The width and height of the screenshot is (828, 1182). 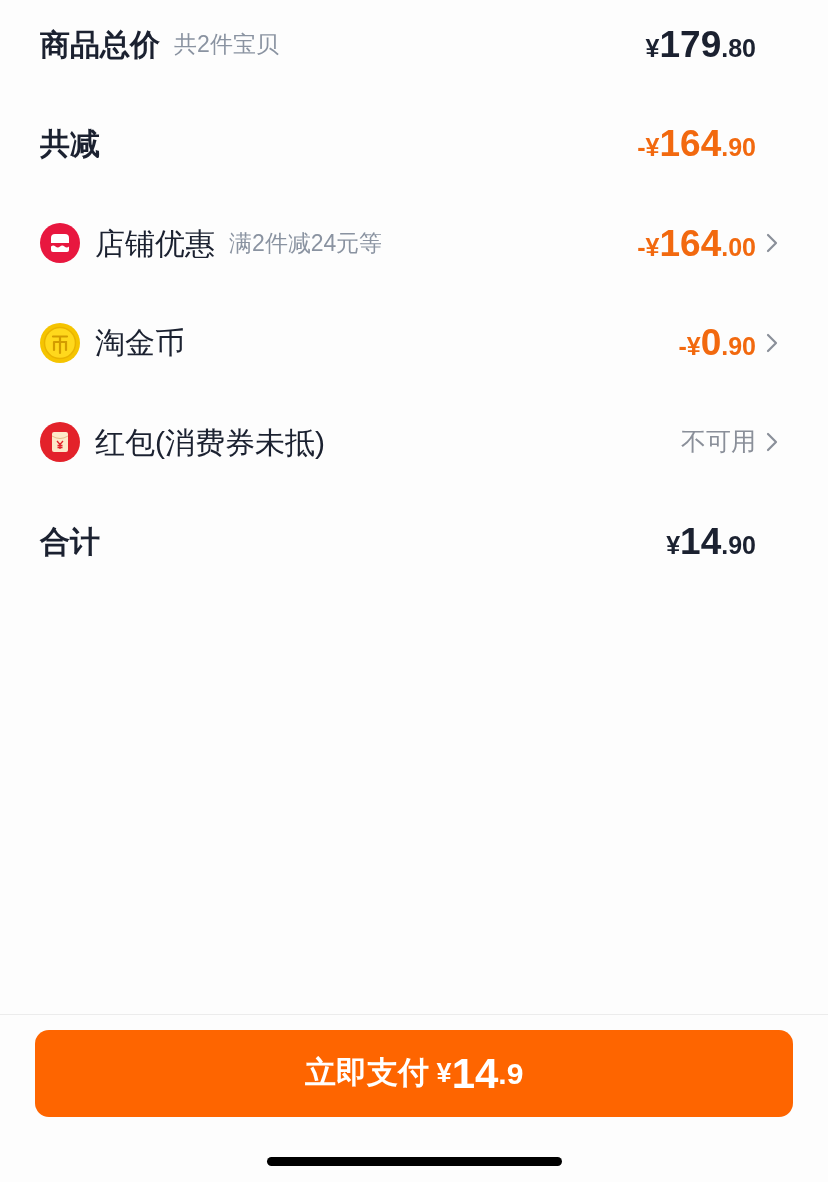 What do you see at coordinates (155, 243) in the screenshot?
I see `row-label: 店铺优惠` at bounding box center [155, 243].